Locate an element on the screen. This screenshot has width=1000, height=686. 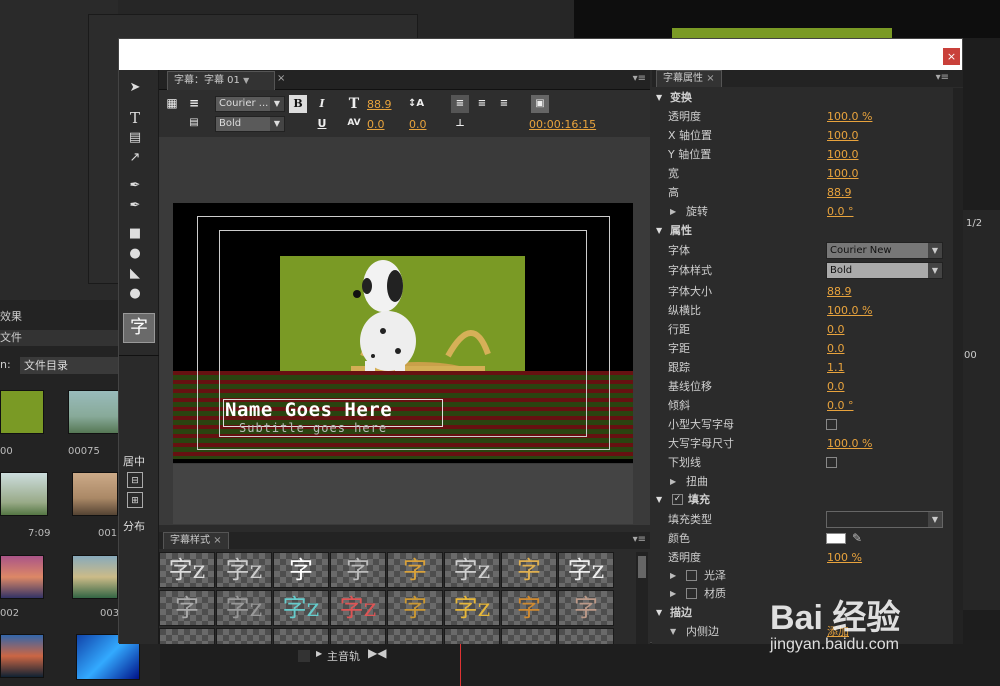
tab-dropdown-icon: ▼ is located at coordinates (246, 80).